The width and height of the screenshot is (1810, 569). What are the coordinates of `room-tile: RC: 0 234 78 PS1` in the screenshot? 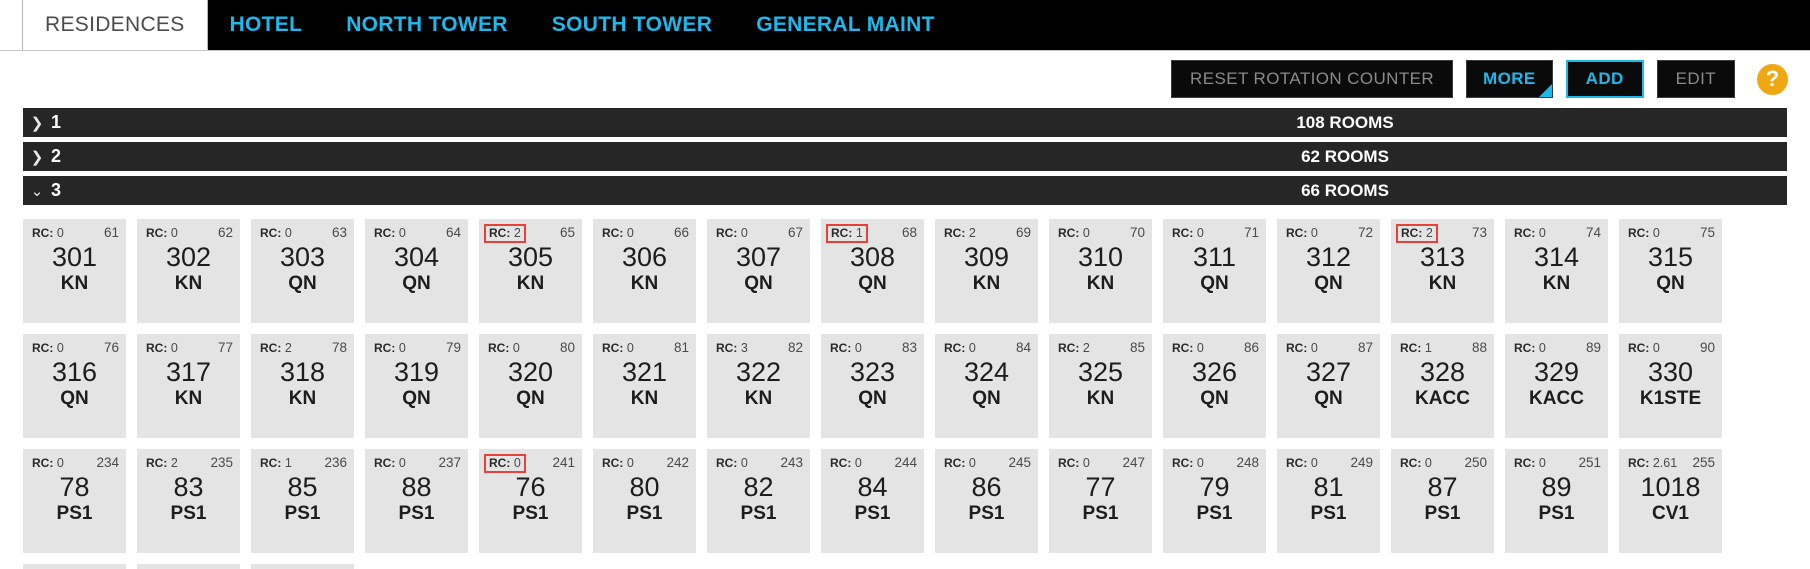 It's located at (74, 501).